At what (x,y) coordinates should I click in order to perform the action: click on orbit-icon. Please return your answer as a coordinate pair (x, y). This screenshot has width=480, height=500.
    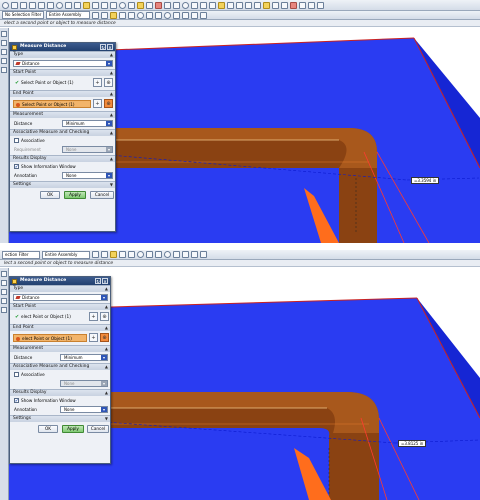
    Looking at the image, I should click on (122, 5).